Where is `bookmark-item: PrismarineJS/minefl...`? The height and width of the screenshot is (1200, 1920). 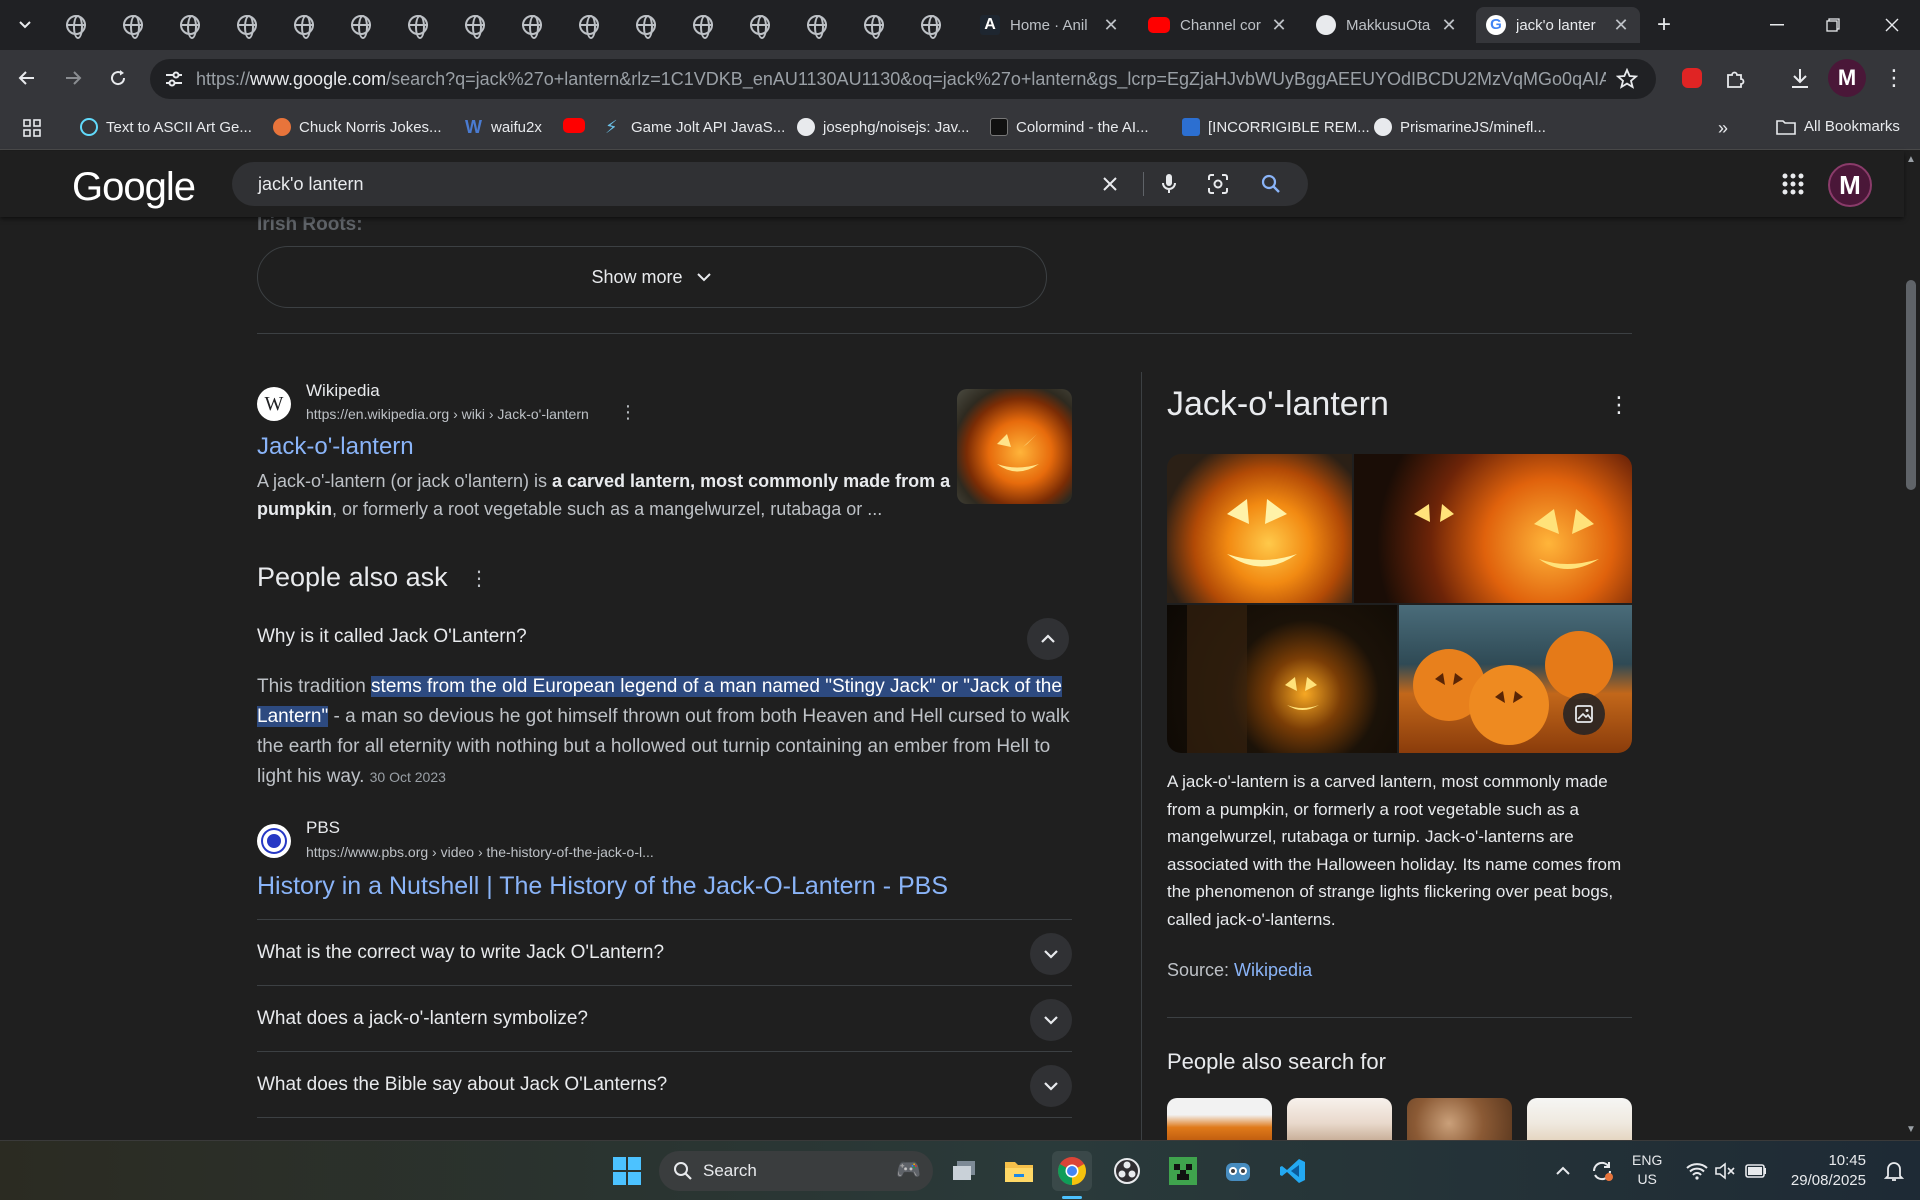
bookmark-item: PrismarineJS/minefl... is located at coordinates (1460, 127).